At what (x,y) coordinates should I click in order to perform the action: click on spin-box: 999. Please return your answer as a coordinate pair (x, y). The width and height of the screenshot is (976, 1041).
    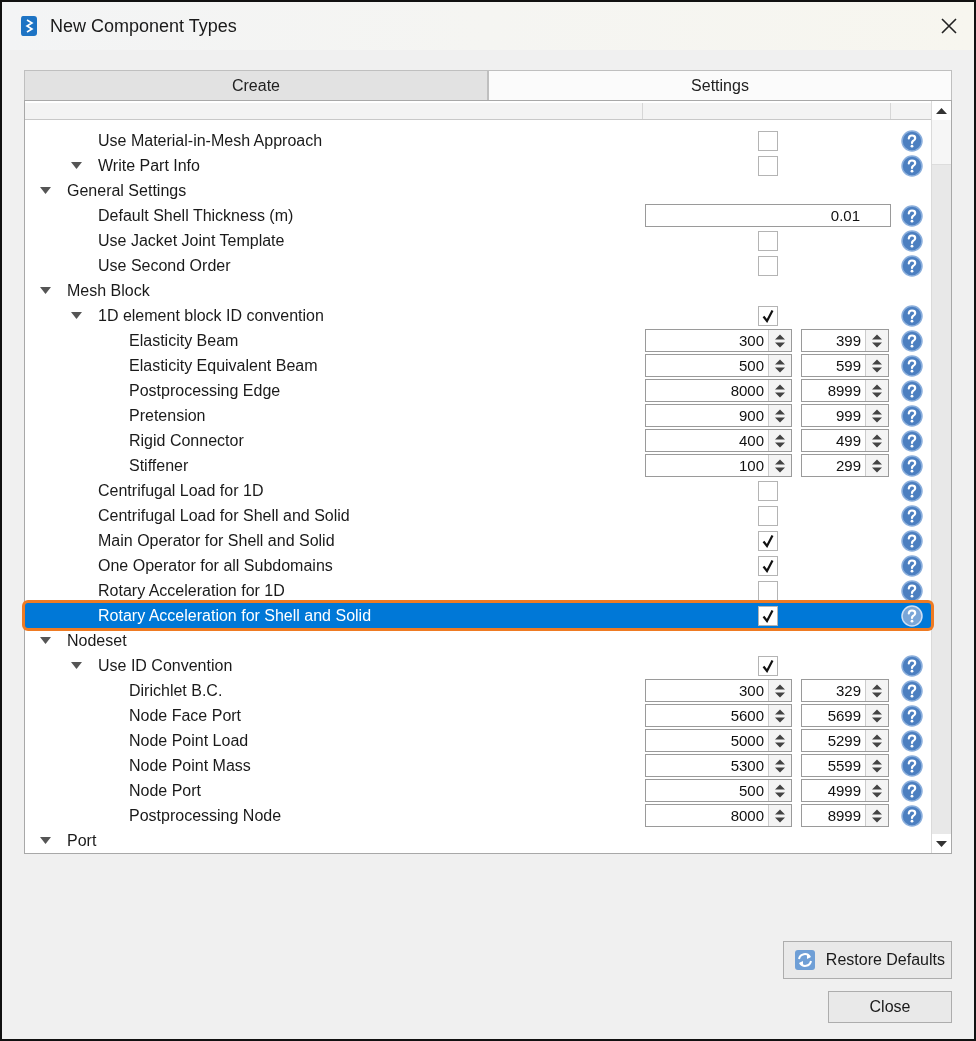
    Looking at the image, I should click on (845, 415).